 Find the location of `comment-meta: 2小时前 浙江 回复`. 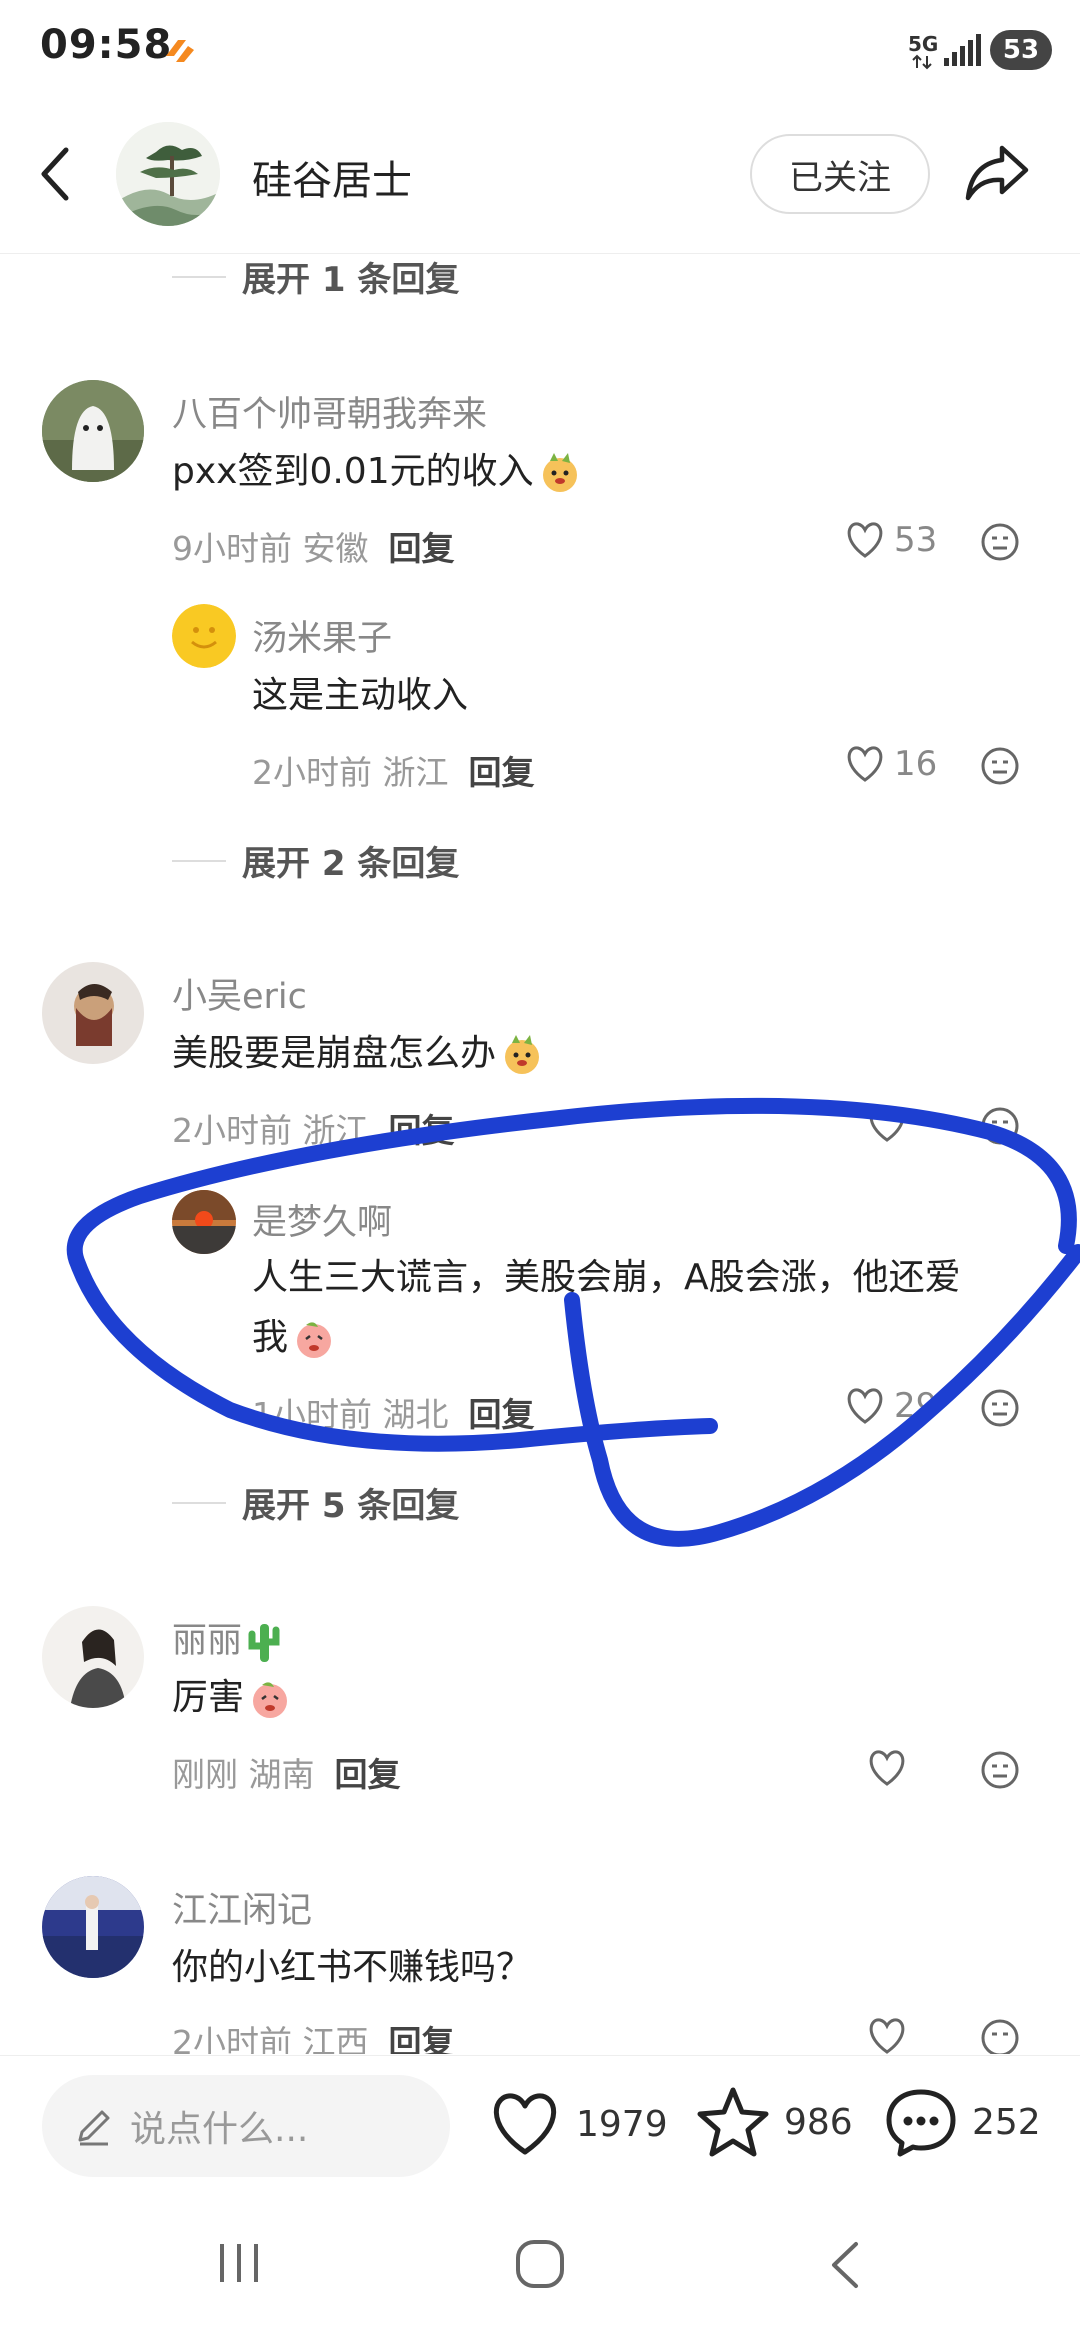

comment-meta: 2小时前 浙江 回复 is located at coordinates (313, 1130).